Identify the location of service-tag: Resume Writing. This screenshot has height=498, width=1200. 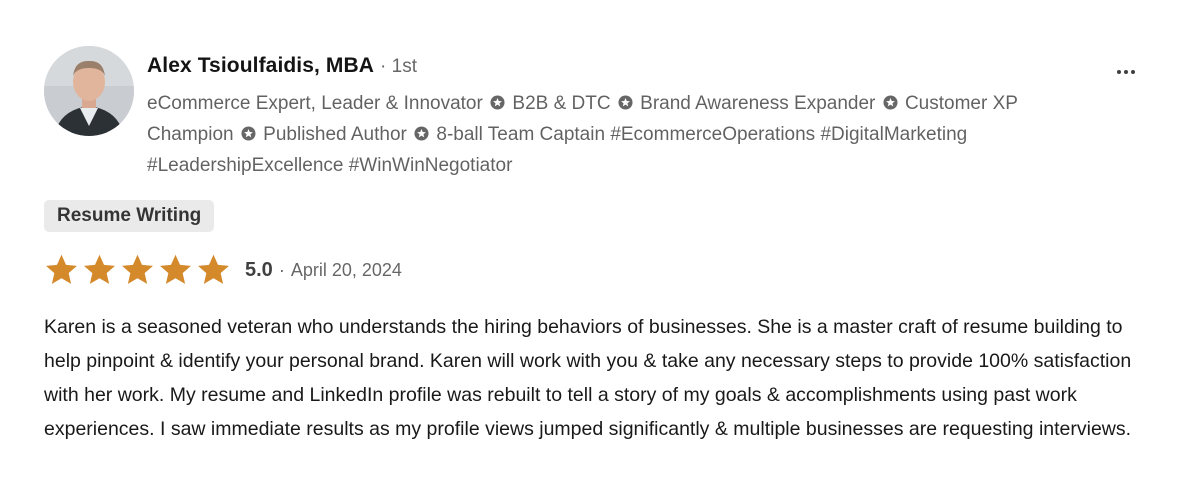
(129, 216).